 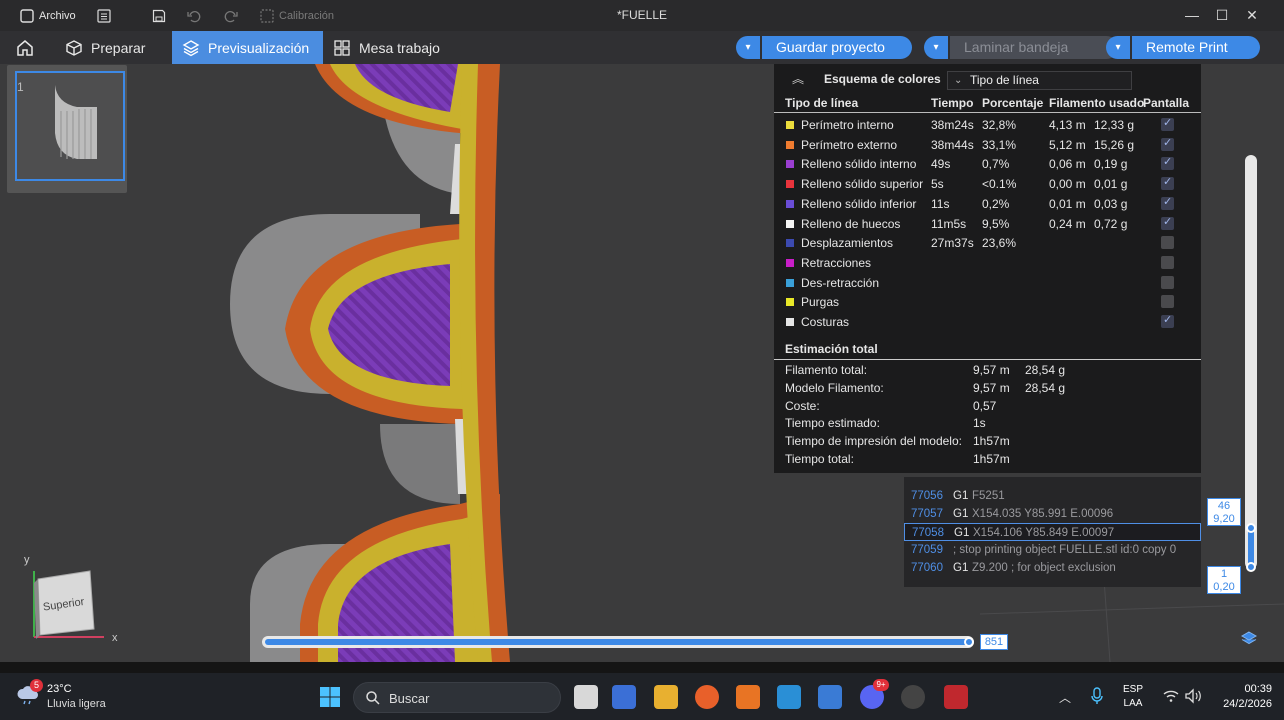 I want to click on line-time: 38m24s, so click(x=952, y=125).